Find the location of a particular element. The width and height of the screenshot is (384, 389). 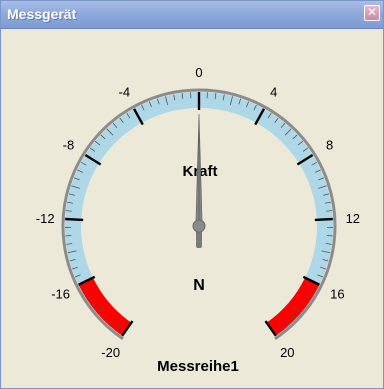

tick-label: 20 is located at coordinates (287, 352).